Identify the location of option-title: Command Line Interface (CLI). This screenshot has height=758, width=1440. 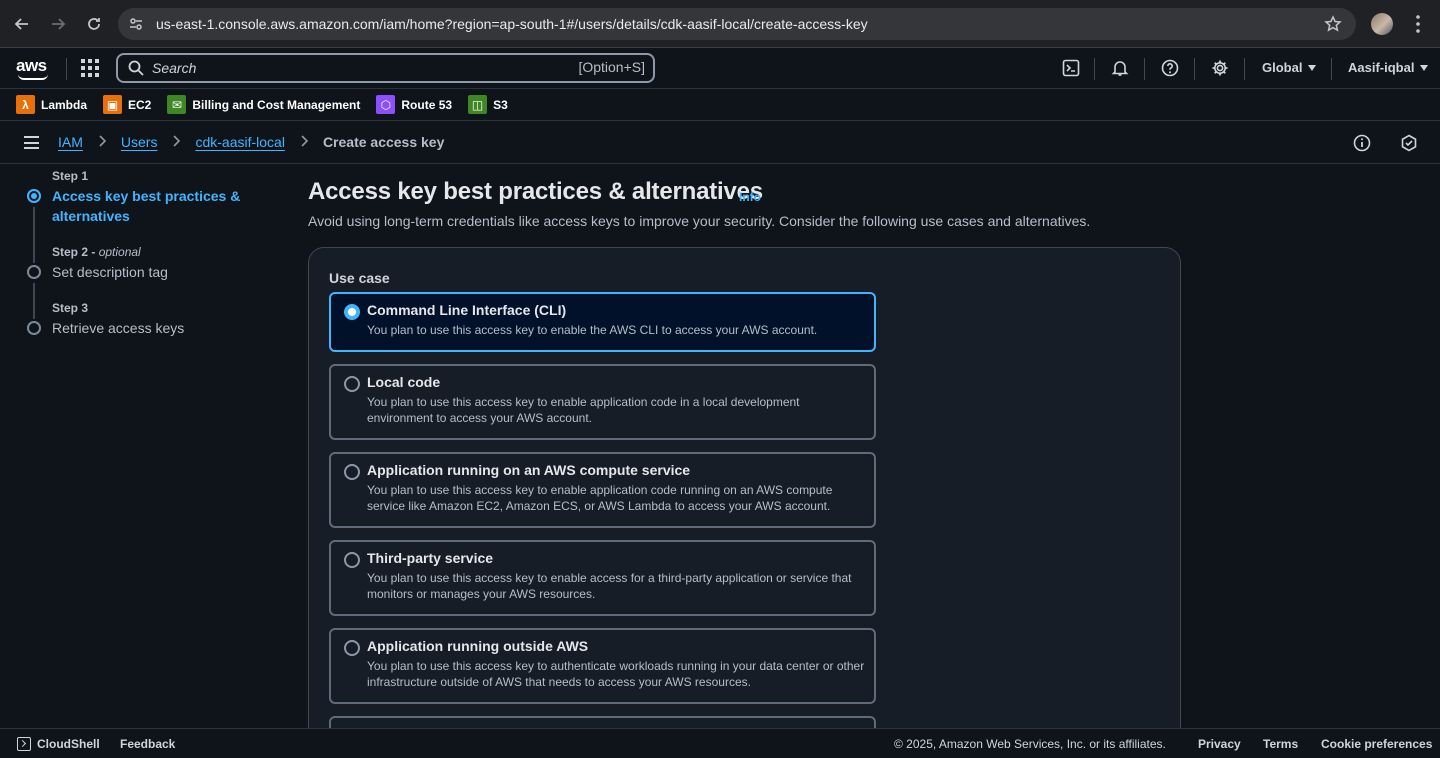
(467, 310).